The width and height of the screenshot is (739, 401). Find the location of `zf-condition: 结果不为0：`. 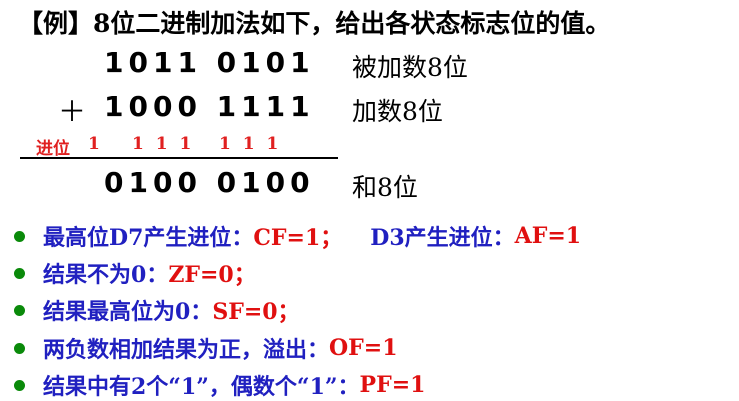

zf-condition: 结果不为0： is located at coordinates (106, 275).